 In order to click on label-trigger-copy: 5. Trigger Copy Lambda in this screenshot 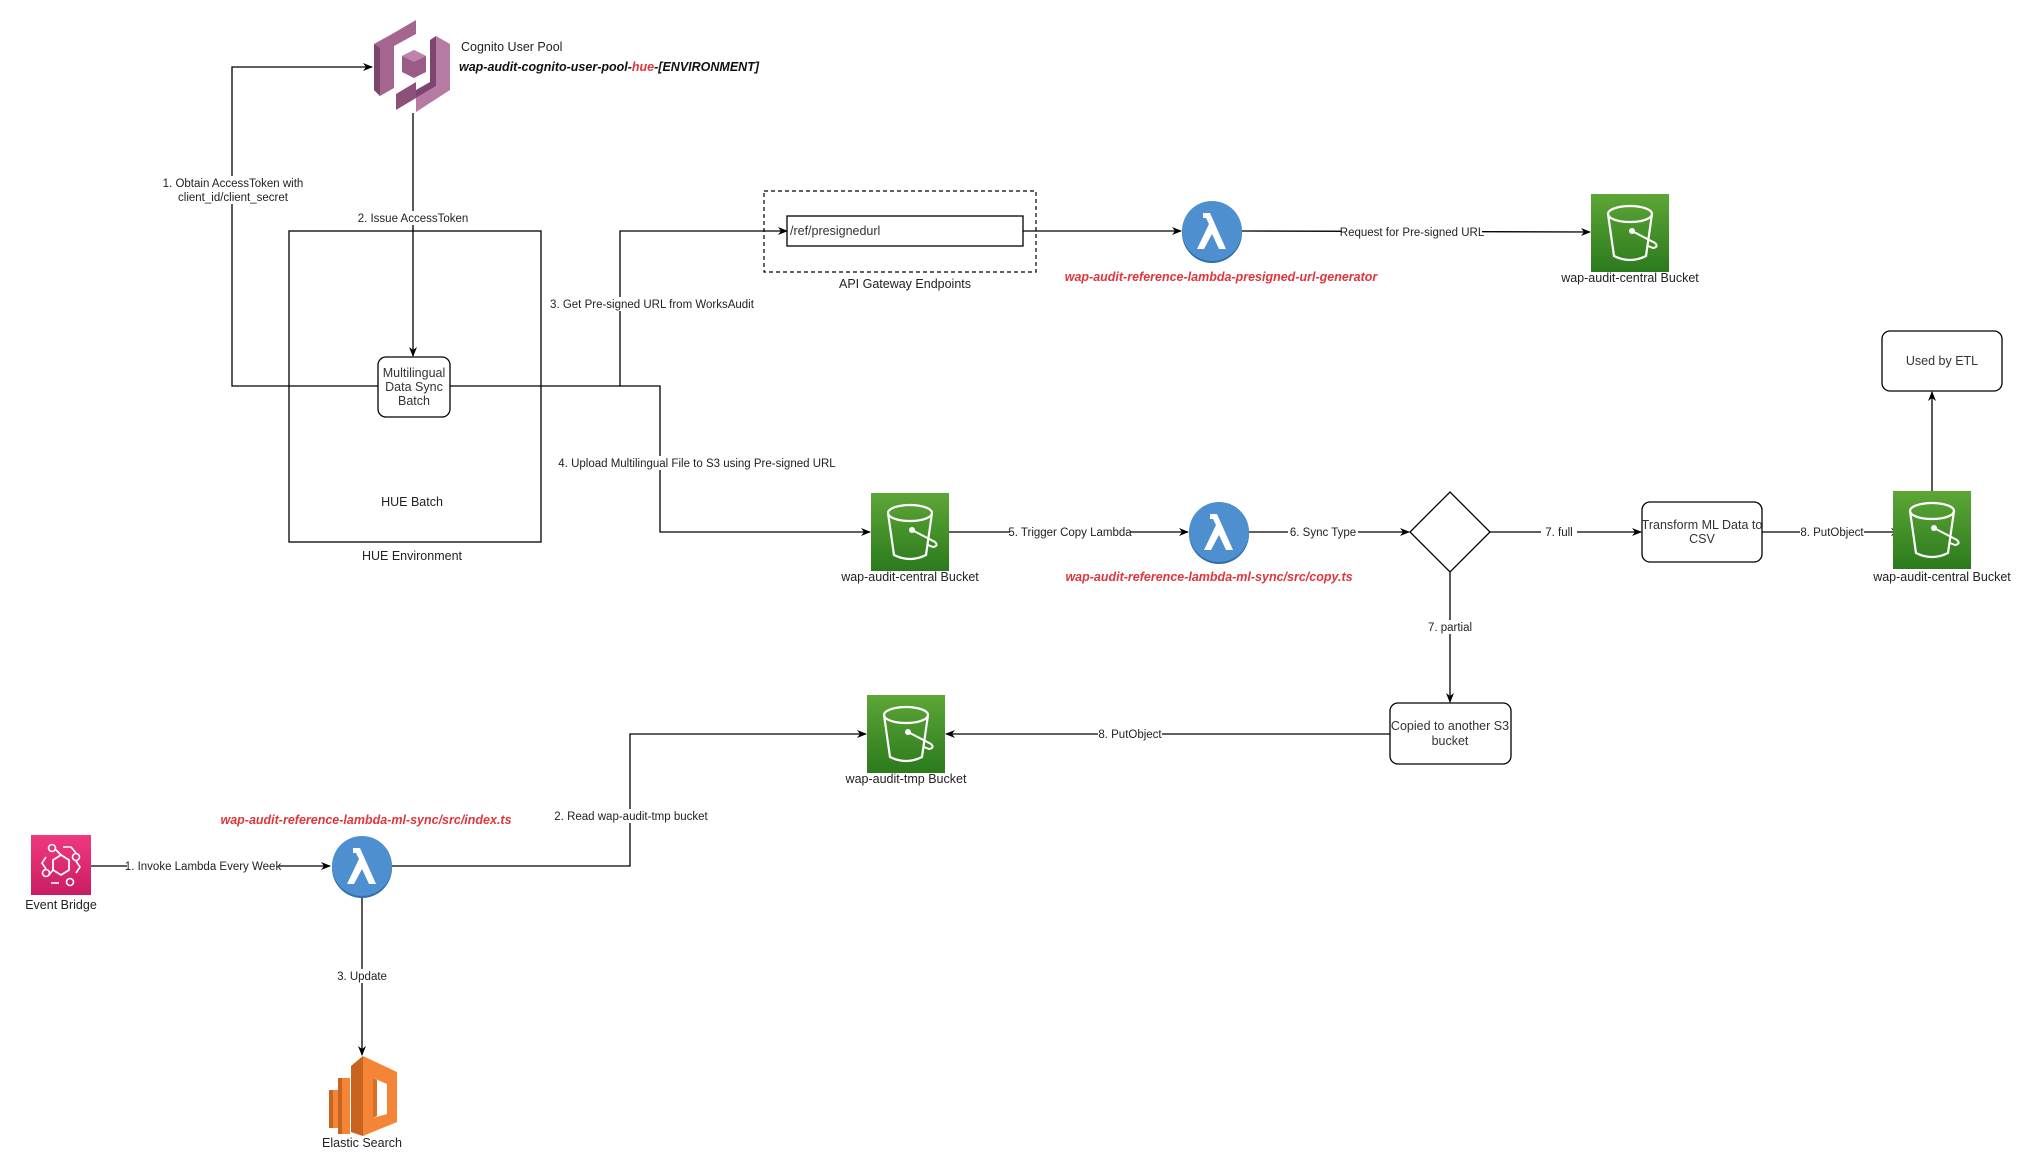, I will do `click(1070, 532)`.